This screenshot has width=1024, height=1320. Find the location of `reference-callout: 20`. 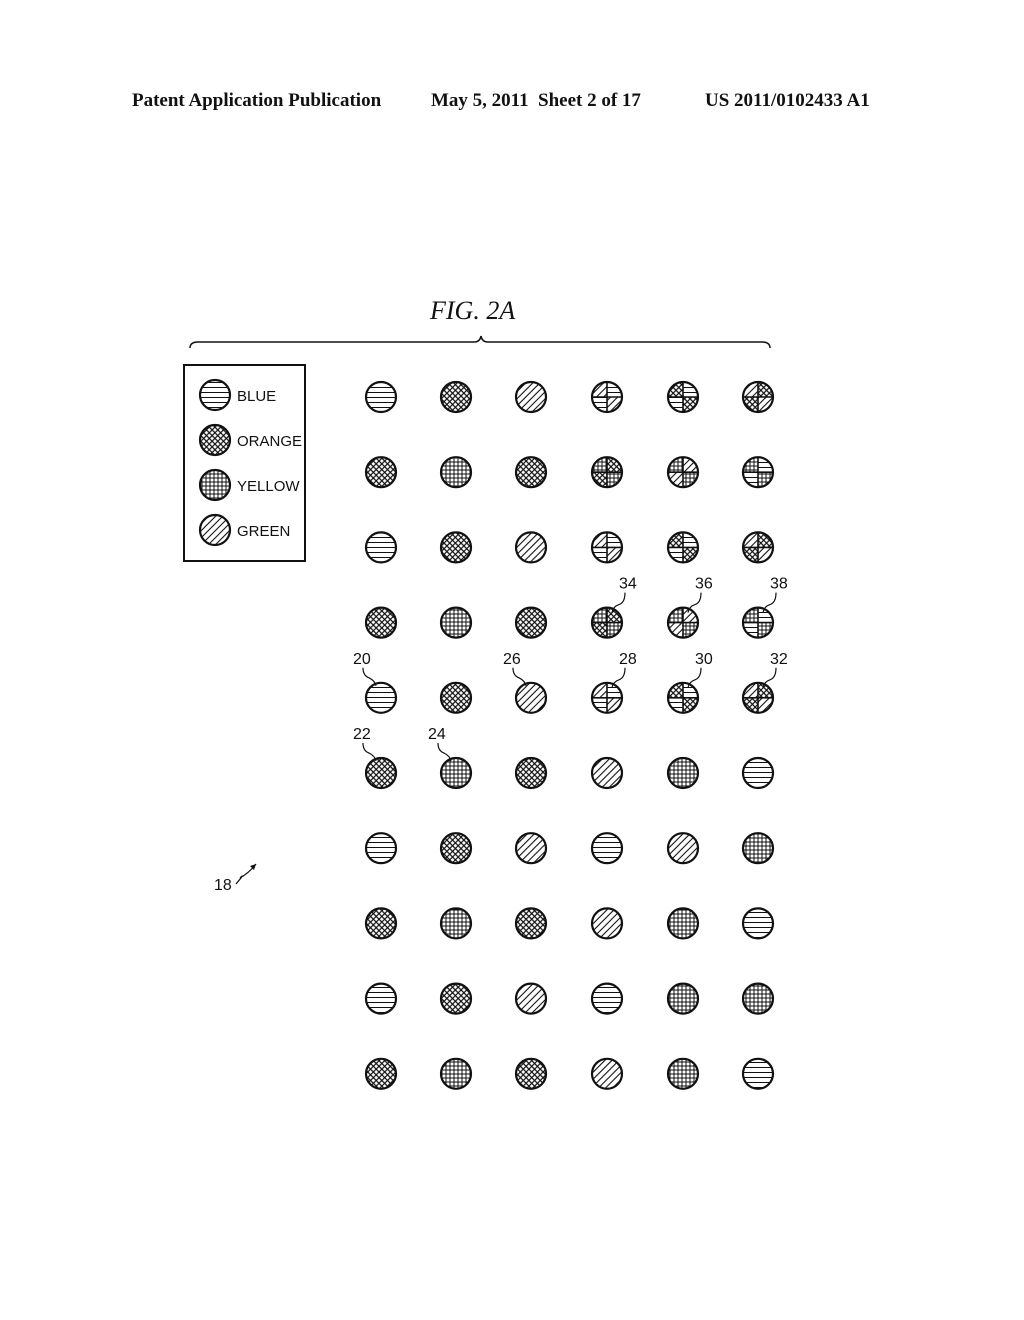

reference-callout: 20 is located at coordinates (365, 668).